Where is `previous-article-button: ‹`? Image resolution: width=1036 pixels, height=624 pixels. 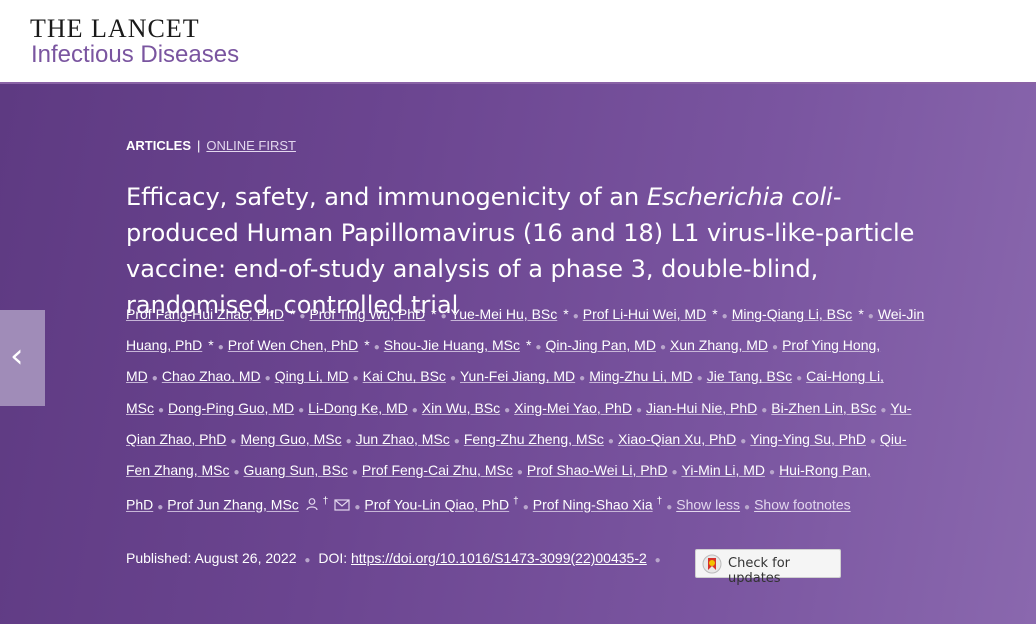 previous-article-button: ‹ is located at coordinates (22, 358).